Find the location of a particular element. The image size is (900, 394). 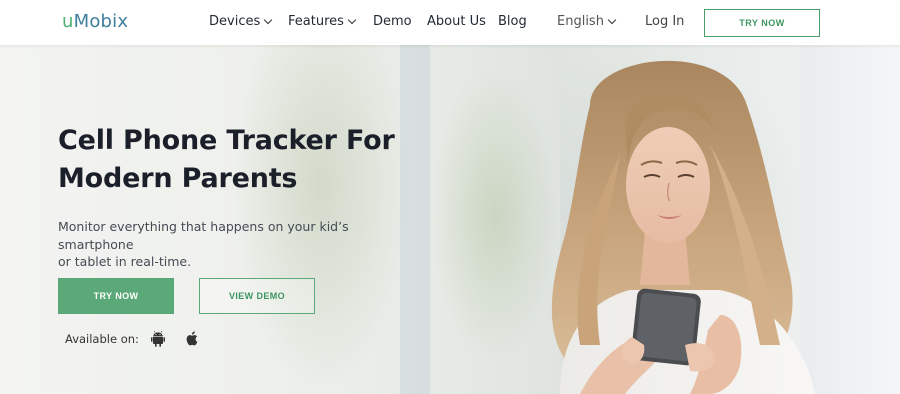

nav-about-label: About Us is located at coordinates (456, 21).